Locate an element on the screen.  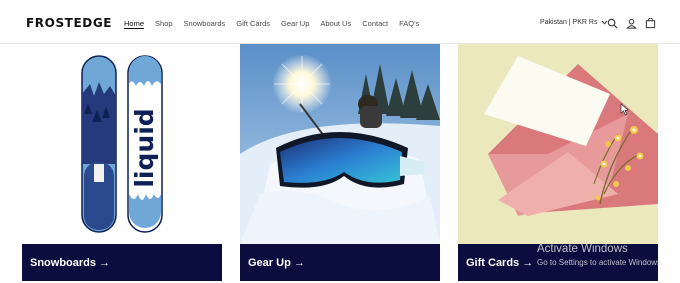
nav-gear-up: Gear Up is located at coordinates (295, 23).